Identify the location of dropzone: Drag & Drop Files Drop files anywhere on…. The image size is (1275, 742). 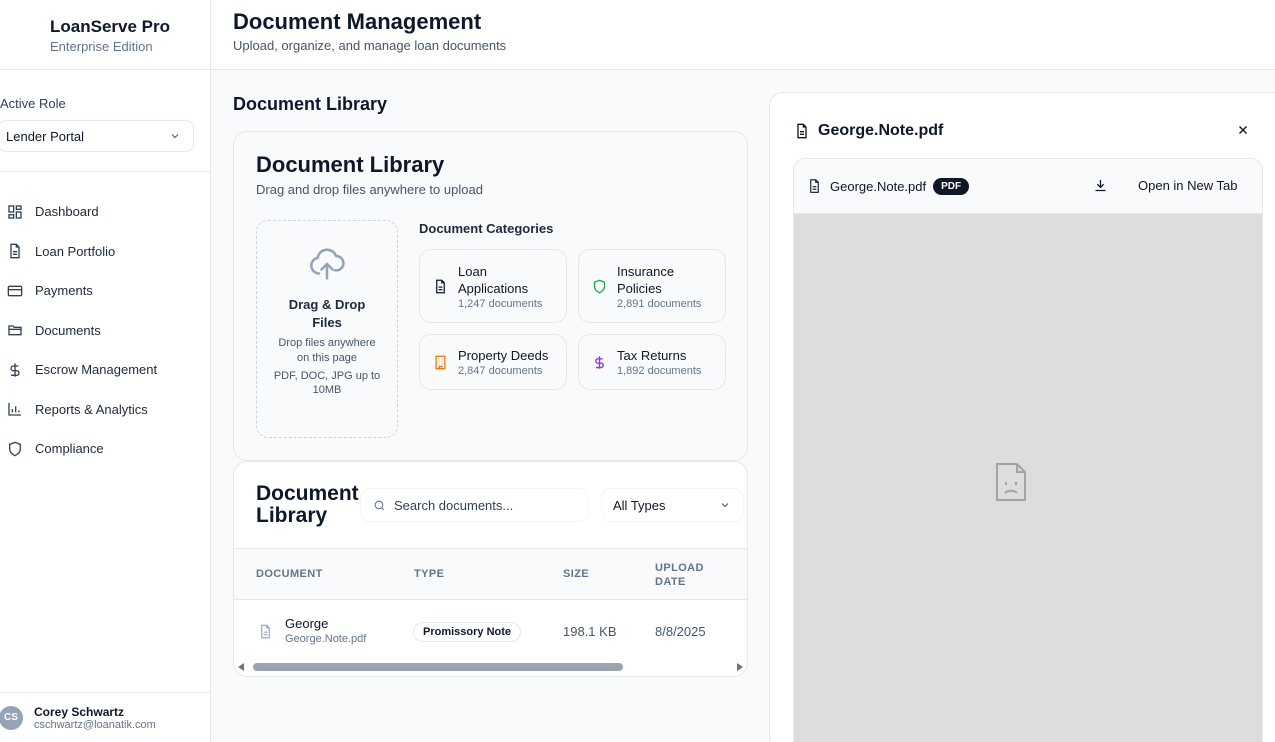
(327, 329).